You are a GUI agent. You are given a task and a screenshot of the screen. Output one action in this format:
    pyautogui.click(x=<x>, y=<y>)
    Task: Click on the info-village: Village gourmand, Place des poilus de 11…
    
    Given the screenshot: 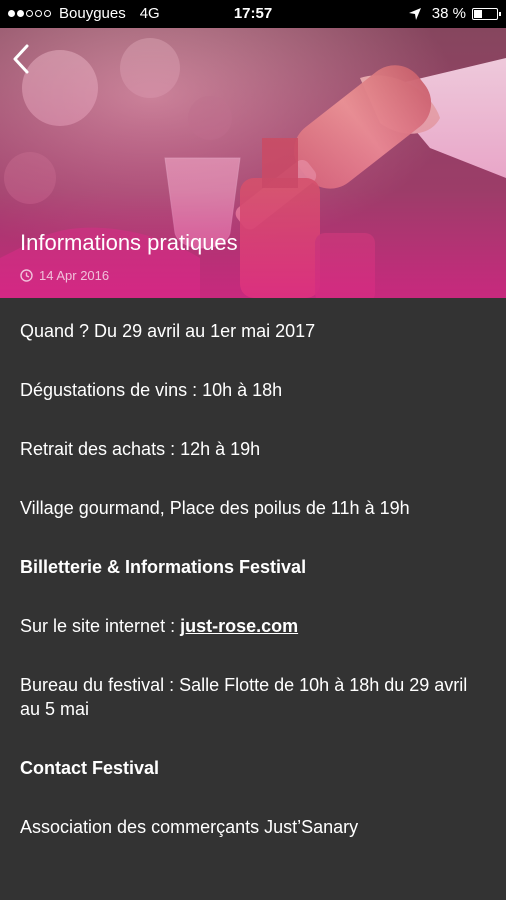 What is the action you would take?
    pyautogui.click(x=215, y=507)
    